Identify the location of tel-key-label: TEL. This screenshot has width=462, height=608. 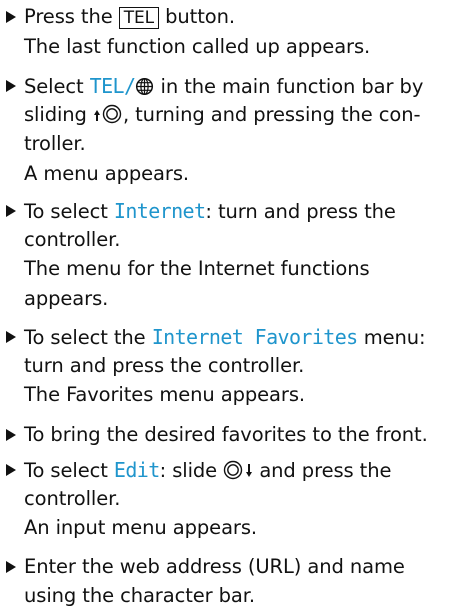
(139, 18).